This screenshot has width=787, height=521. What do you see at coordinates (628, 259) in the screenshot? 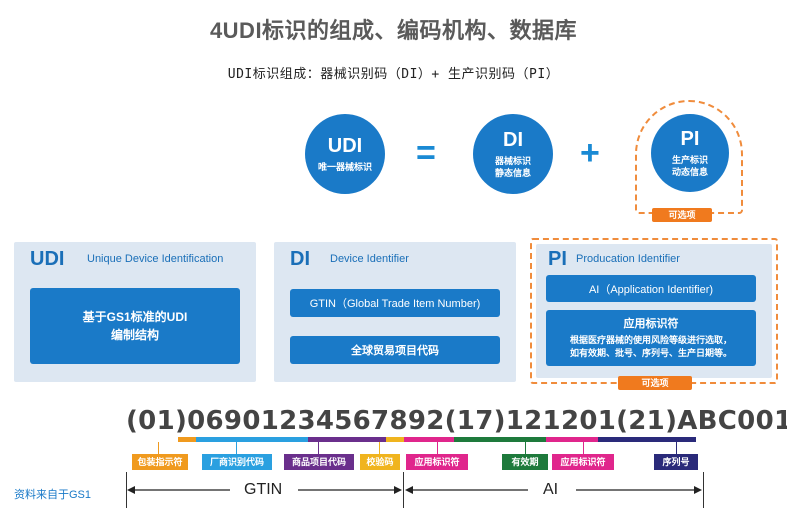
I see `pi-panel-subtitle: Producation Identifier` at bounding box center [628, 259].